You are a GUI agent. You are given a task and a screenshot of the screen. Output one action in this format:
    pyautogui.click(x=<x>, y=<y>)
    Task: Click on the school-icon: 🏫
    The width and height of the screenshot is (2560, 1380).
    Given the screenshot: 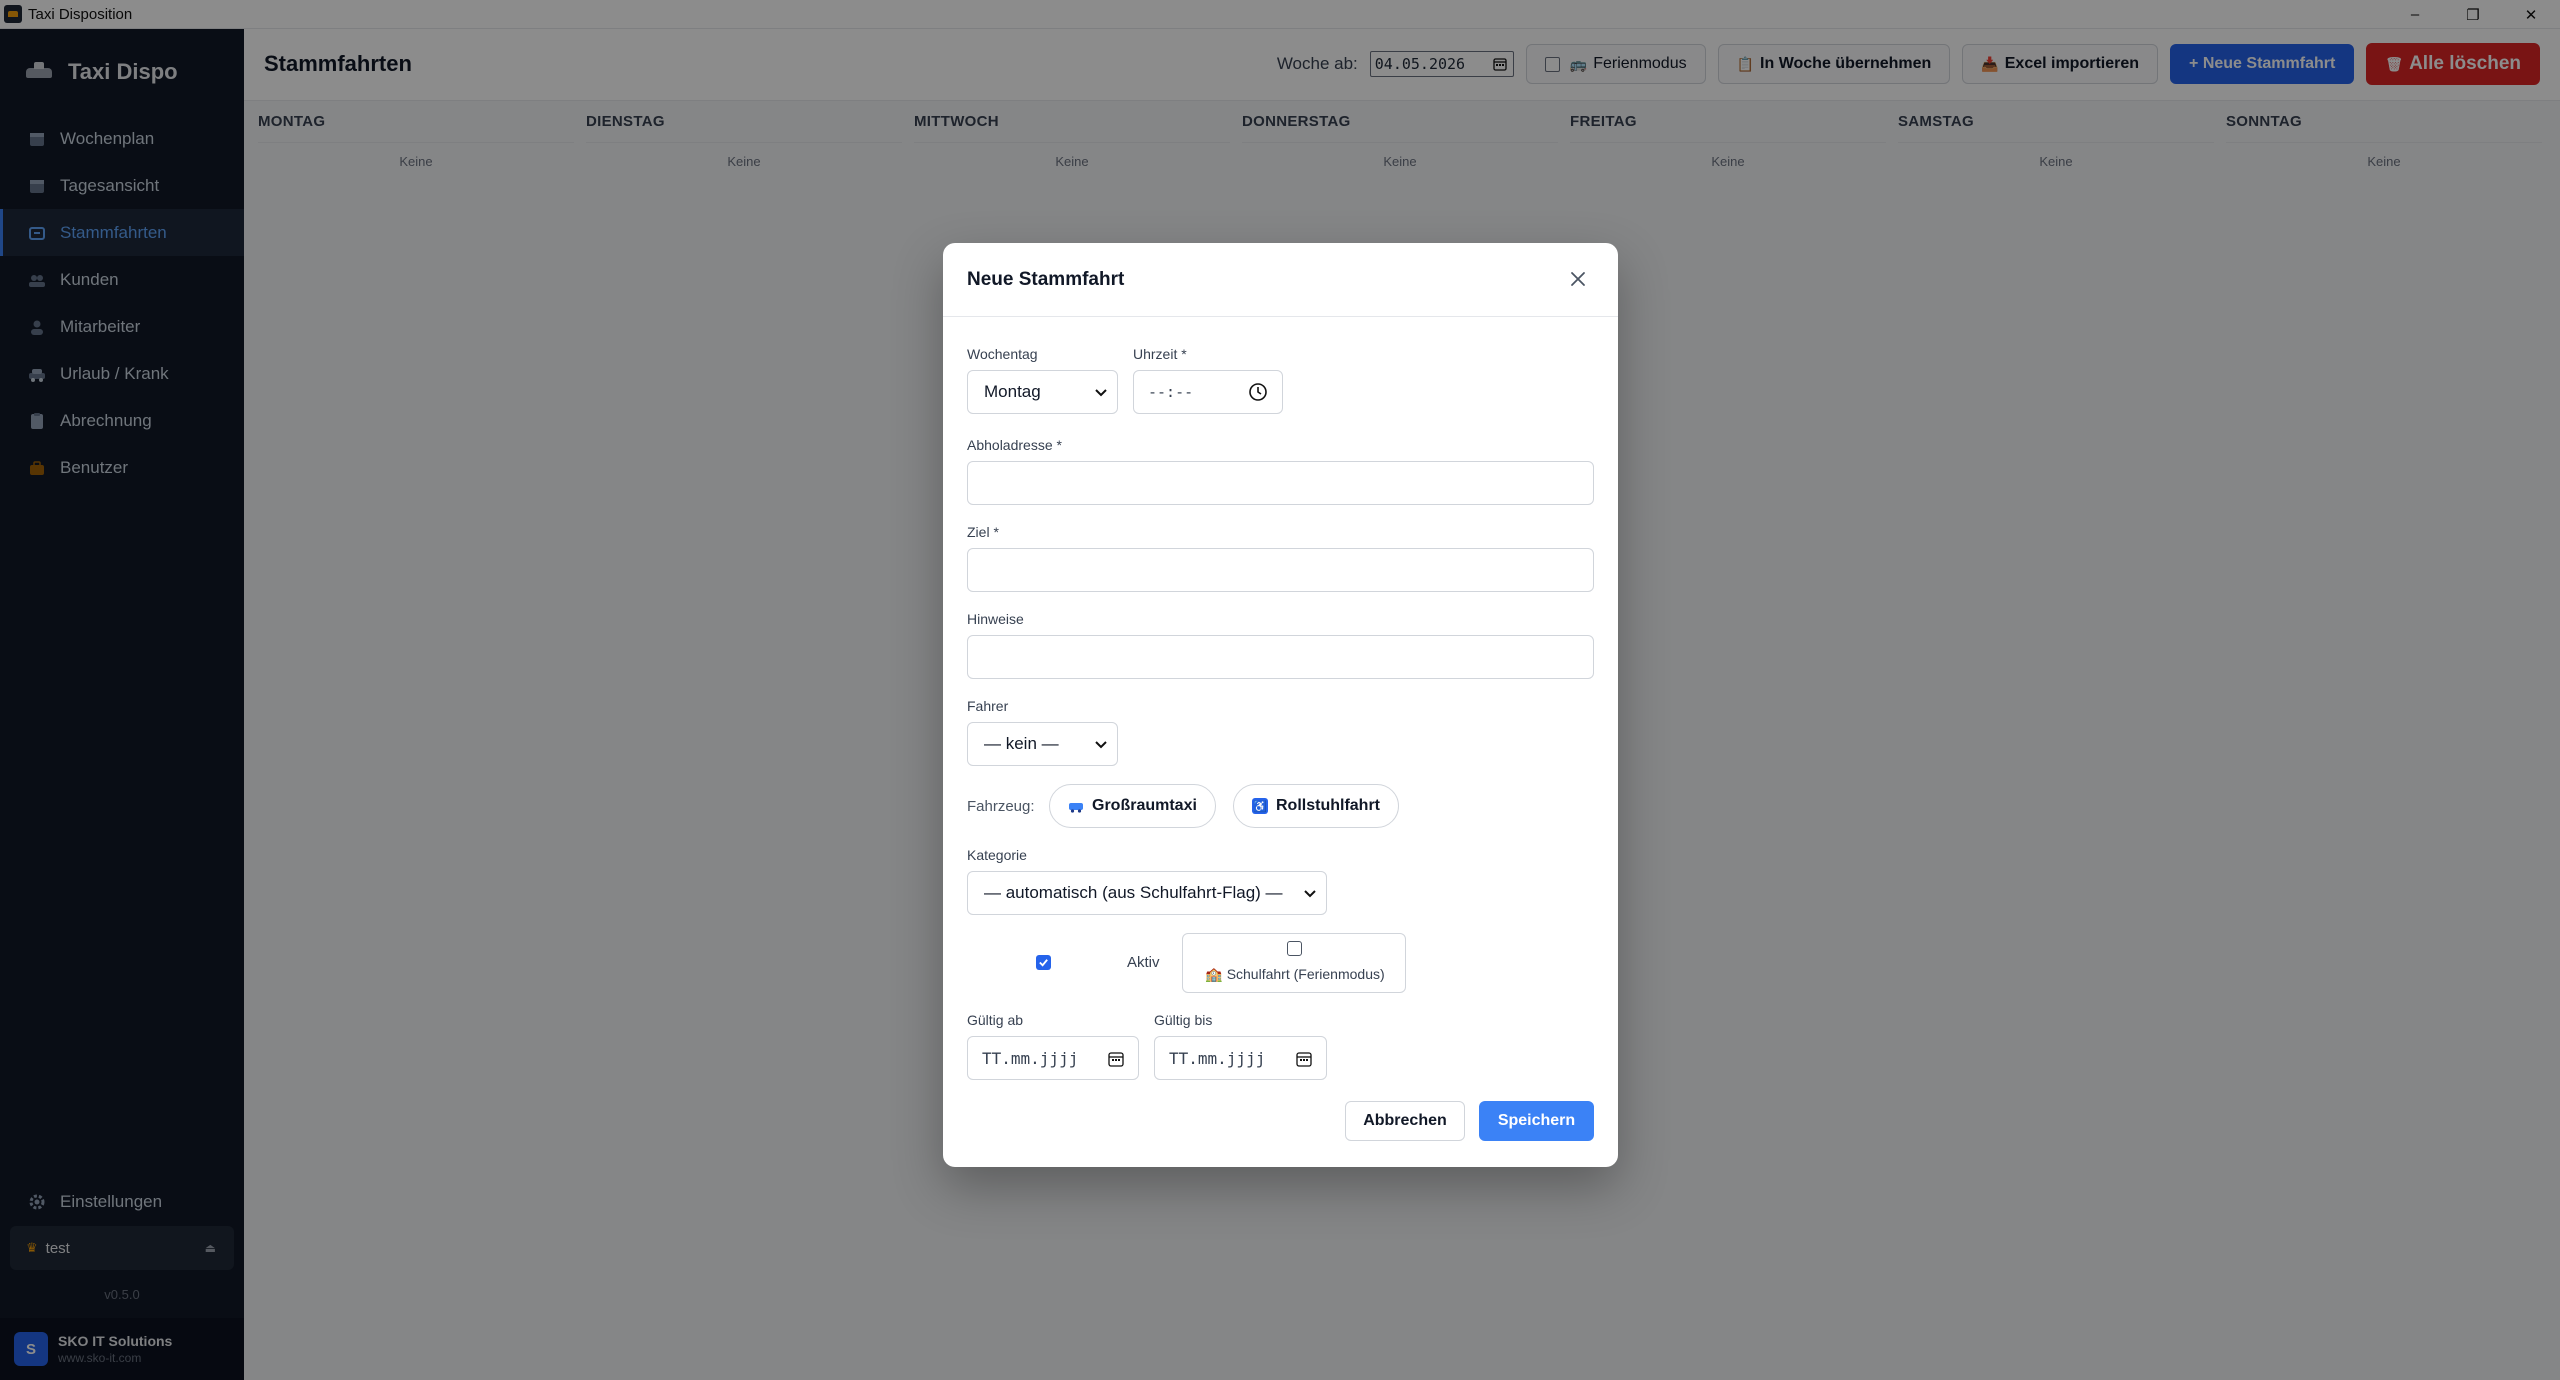 What is the action you would take?
    pyautogui.click(x=1214, y=974)
    